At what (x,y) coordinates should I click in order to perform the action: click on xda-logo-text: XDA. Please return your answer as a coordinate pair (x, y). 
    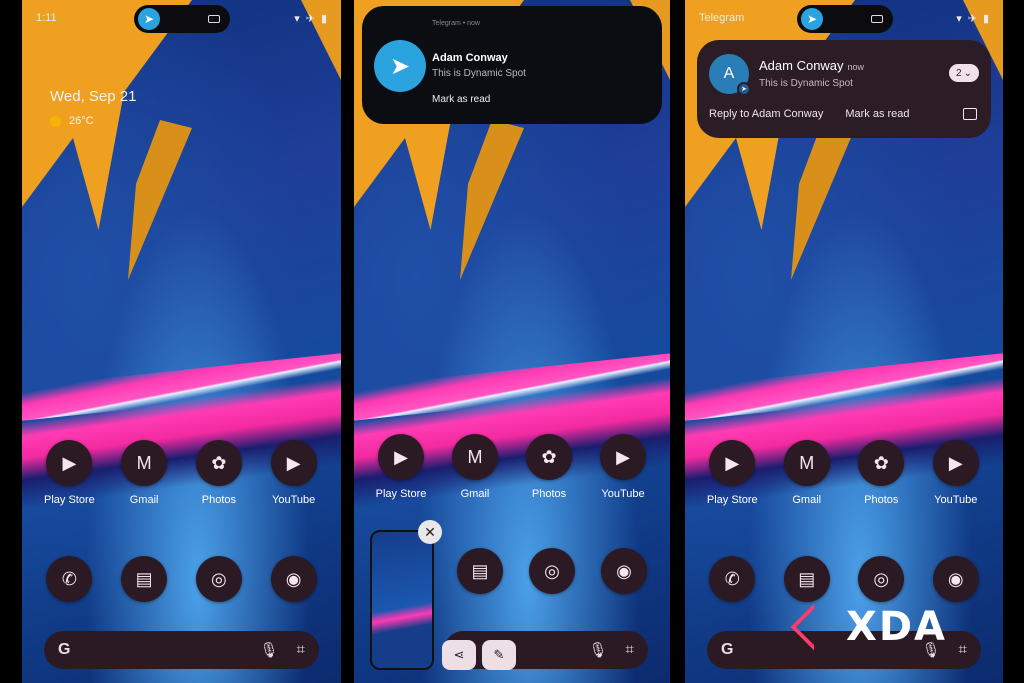
    Looking at the image, I should click on (896, 627).